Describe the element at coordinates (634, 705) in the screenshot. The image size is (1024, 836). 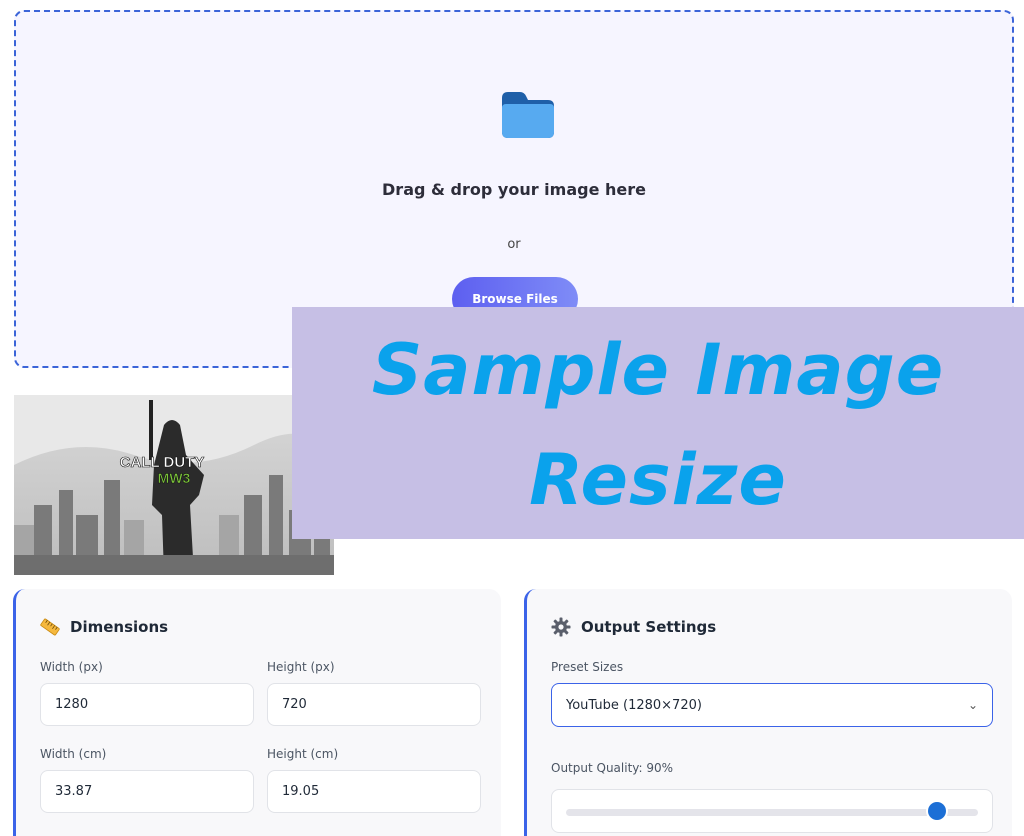
I see `preset-sizes-value: YouTube (1280×720)` at that location.